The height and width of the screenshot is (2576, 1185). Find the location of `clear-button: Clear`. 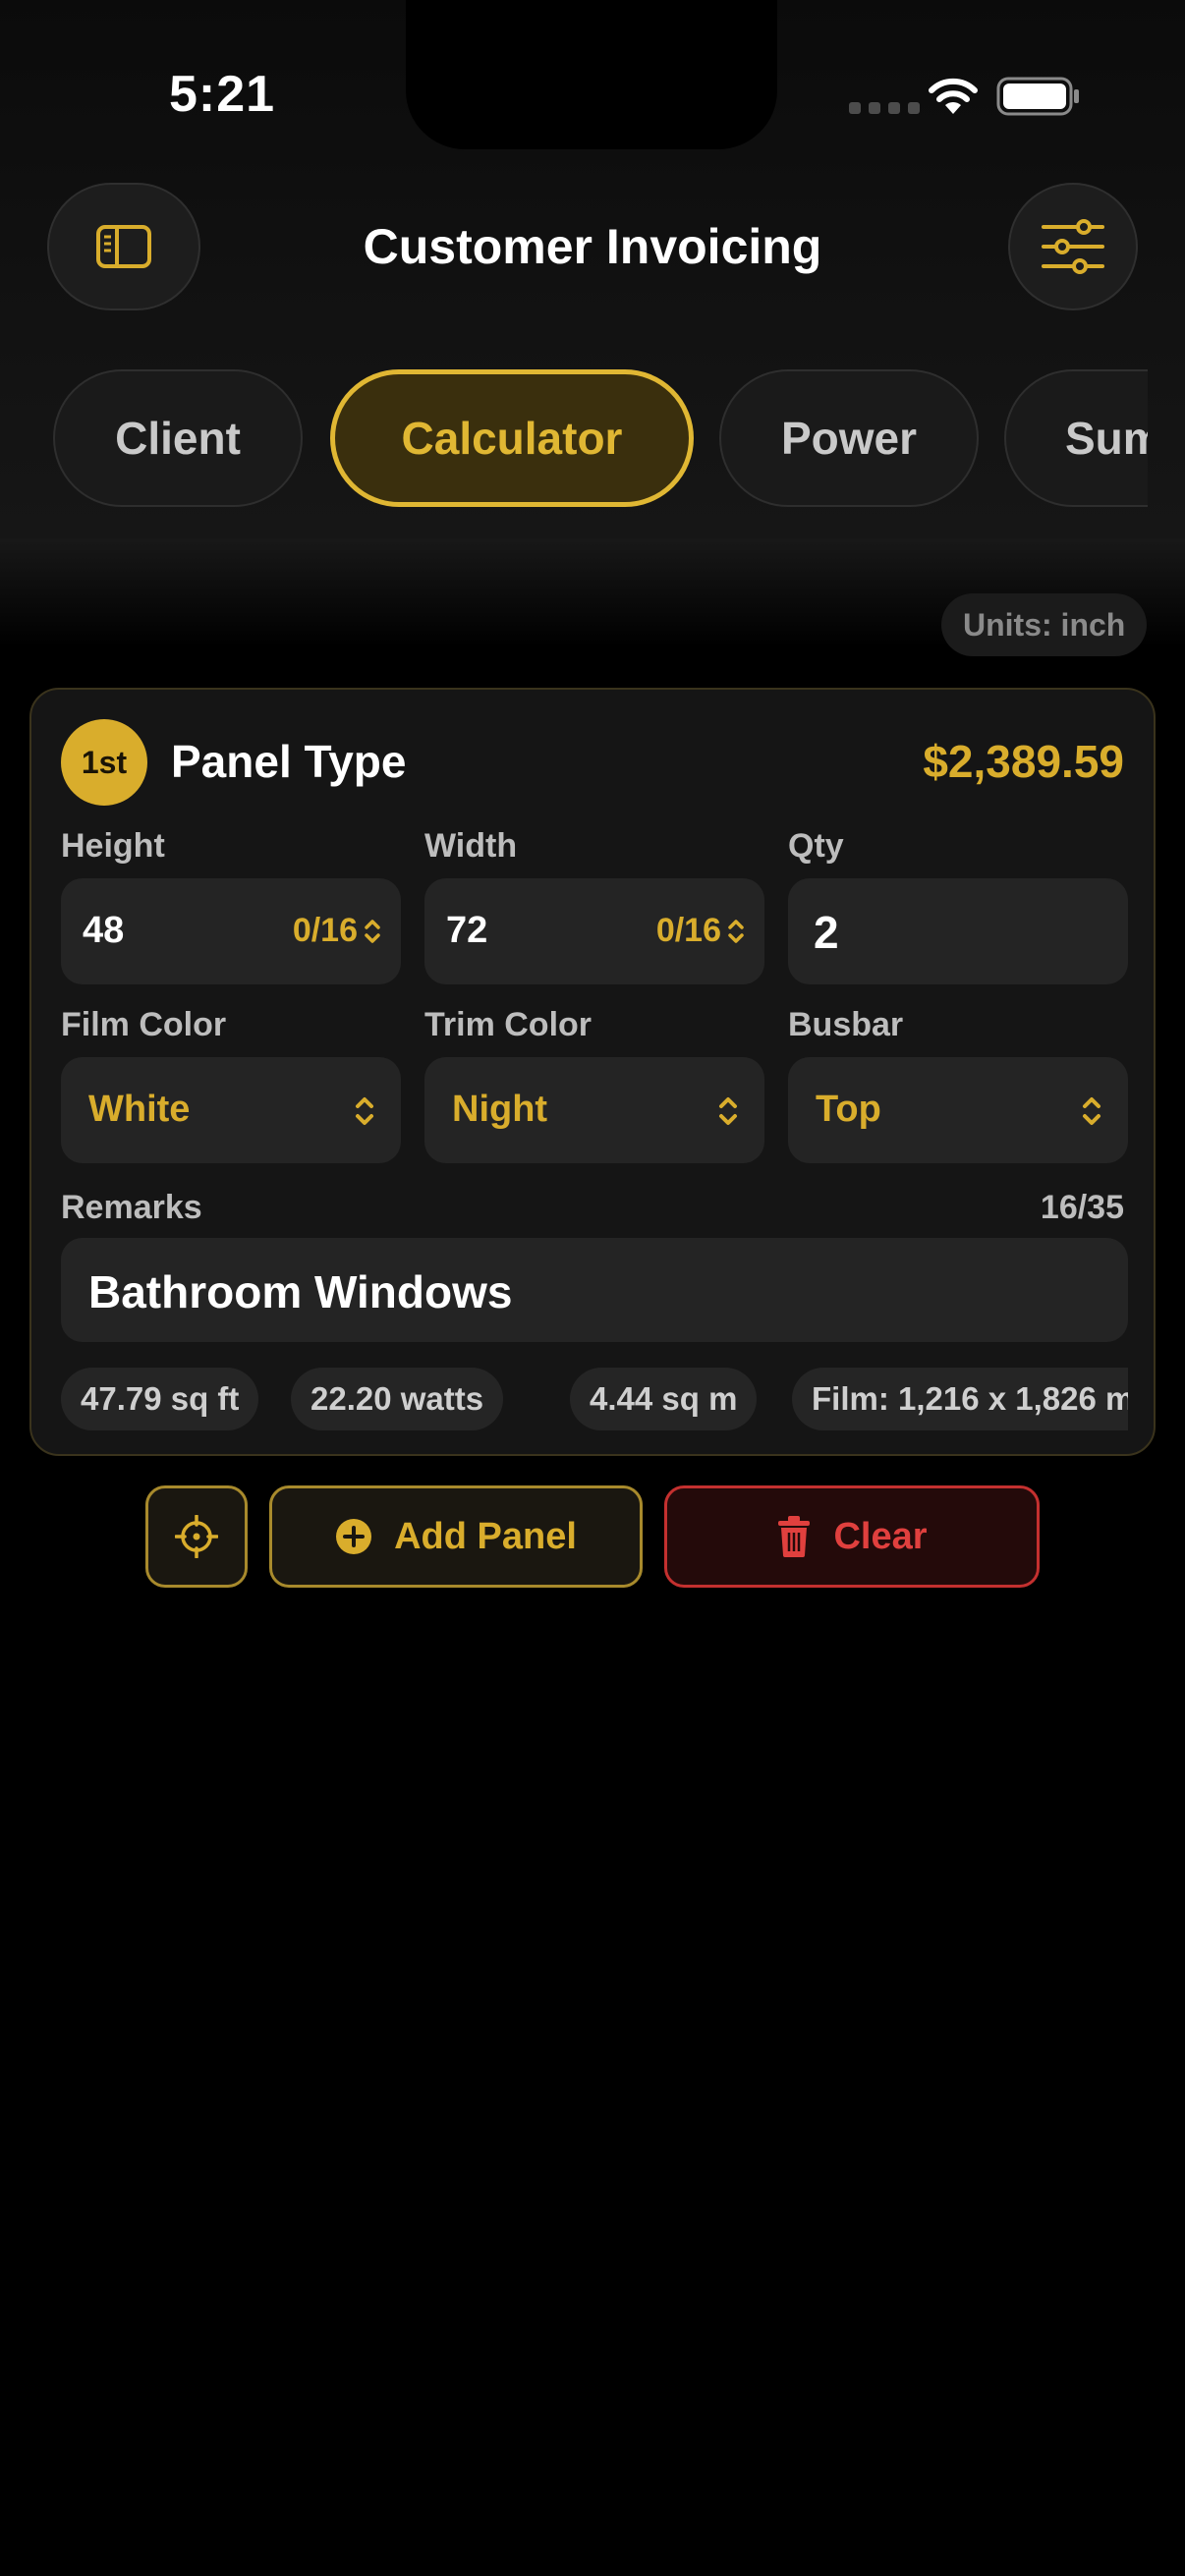

clear-button: Clear is located at coordinates (852, 1536).